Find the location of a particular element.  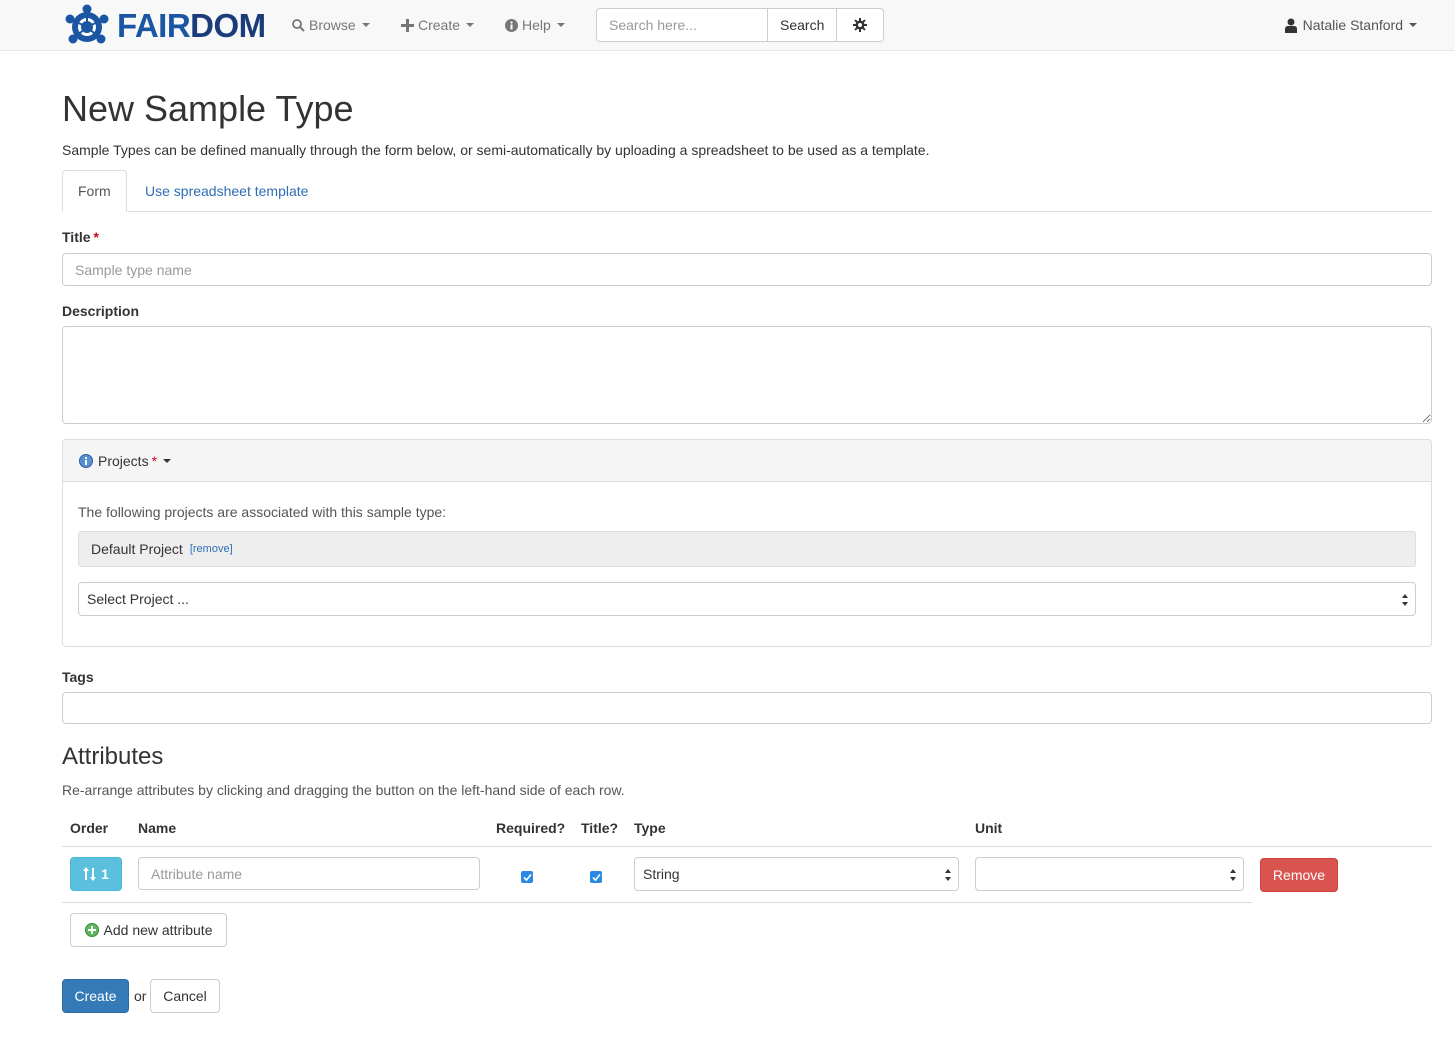

add-attribute-label: Add new attribute is located at coordinates (158, 930).